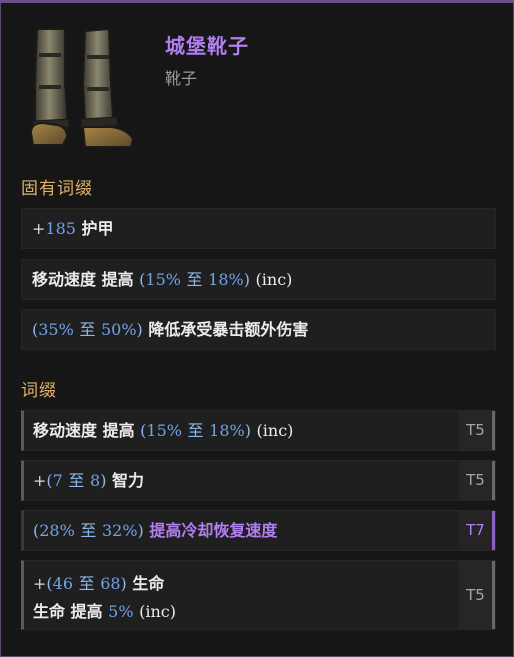  What do you see at coordinates (39, 391) in the screenshot?
I see `affix-section-title: 词缀` at bounding box center [39, 391].